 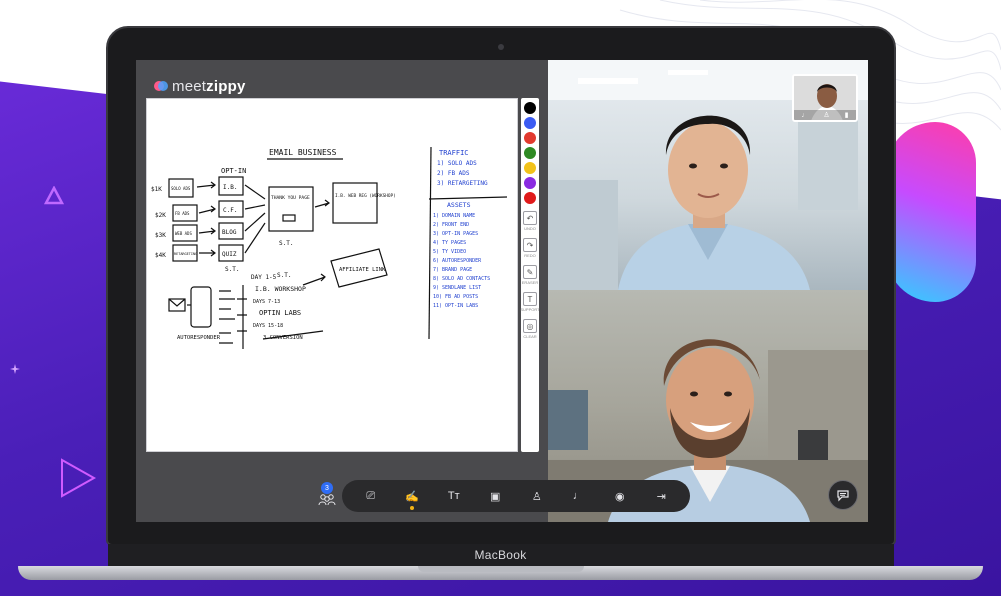 I want to click on board-days-3: DAYS 15-18, so click(x=268, y=326).